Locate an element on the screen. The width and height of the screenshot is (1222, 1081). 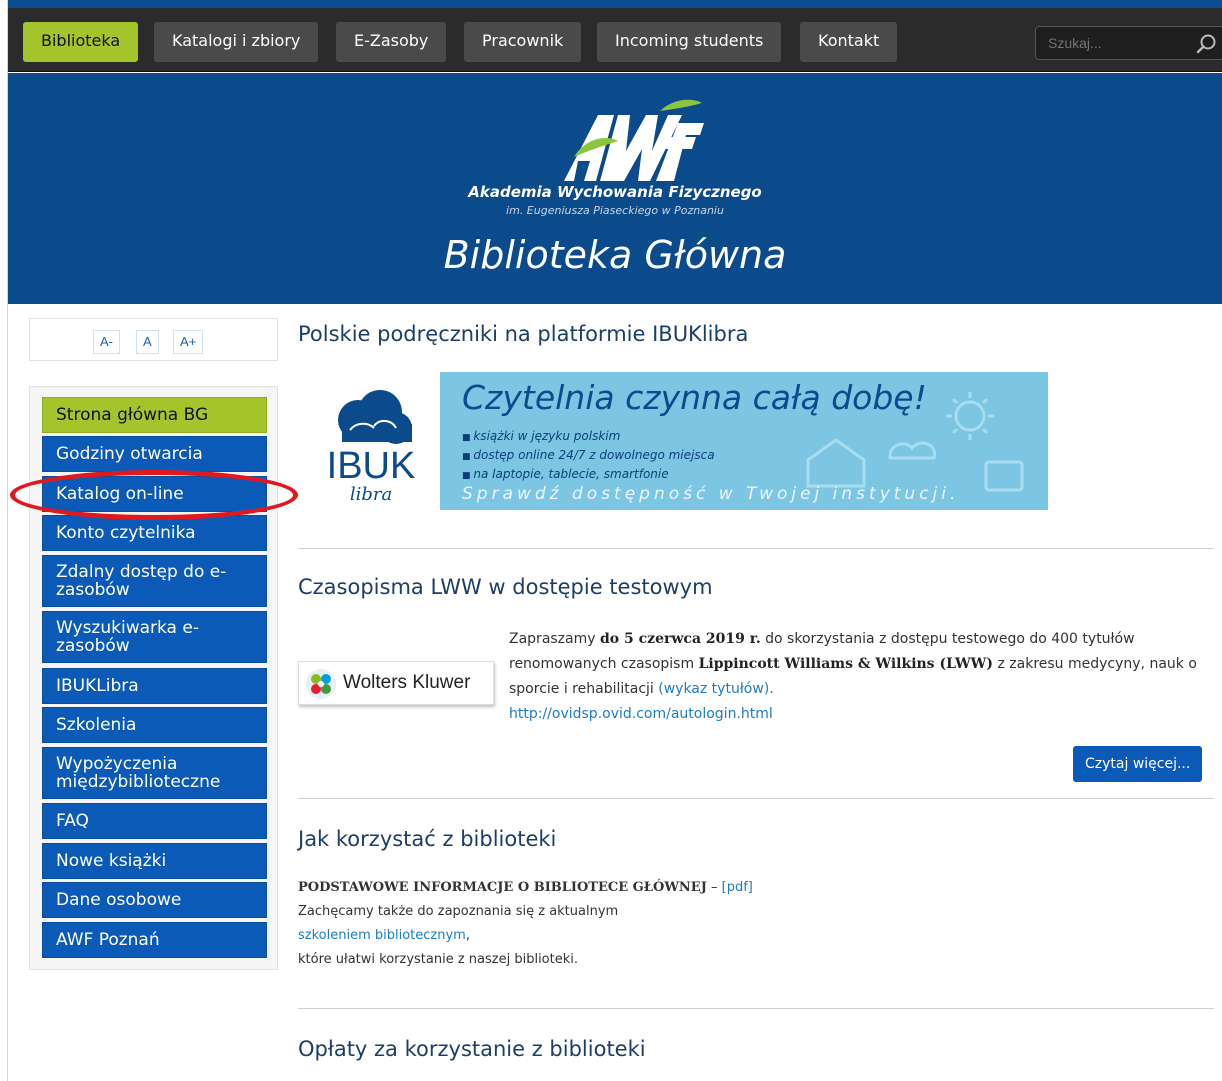
sidebar-item-konto-czytelnika: Konto czytelnika is located at coordinates (154, 533).